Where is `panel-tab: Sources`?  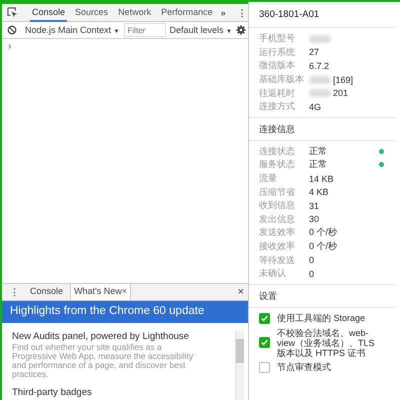
panel-tab: Sources is located at coordinates (91, 13).